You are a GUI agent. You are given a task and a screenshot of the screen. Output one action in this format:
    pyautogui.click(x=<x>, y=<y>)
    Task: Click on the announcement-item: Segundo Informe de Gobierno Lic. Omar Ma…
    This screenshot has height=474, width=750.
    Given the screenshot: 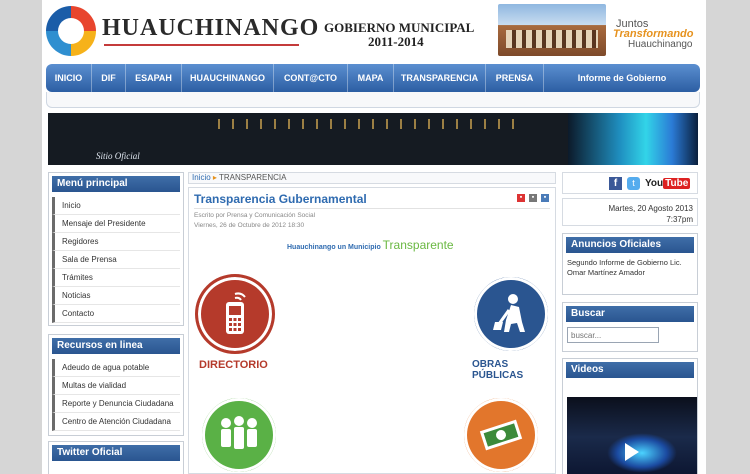 What is the action you would take?
    pyautogui.click(x=632, y=268)
    